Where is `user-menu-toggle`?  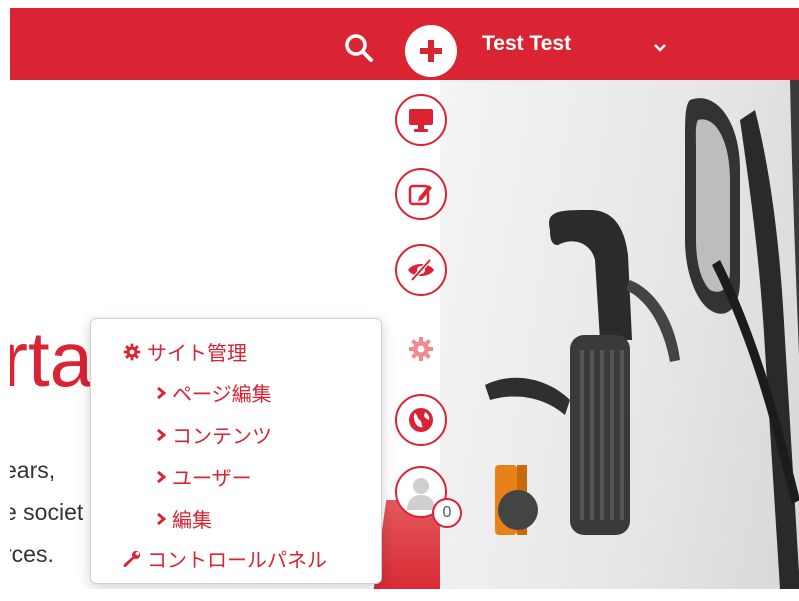 user-menu-toggle is located at coordinates (660, 48).